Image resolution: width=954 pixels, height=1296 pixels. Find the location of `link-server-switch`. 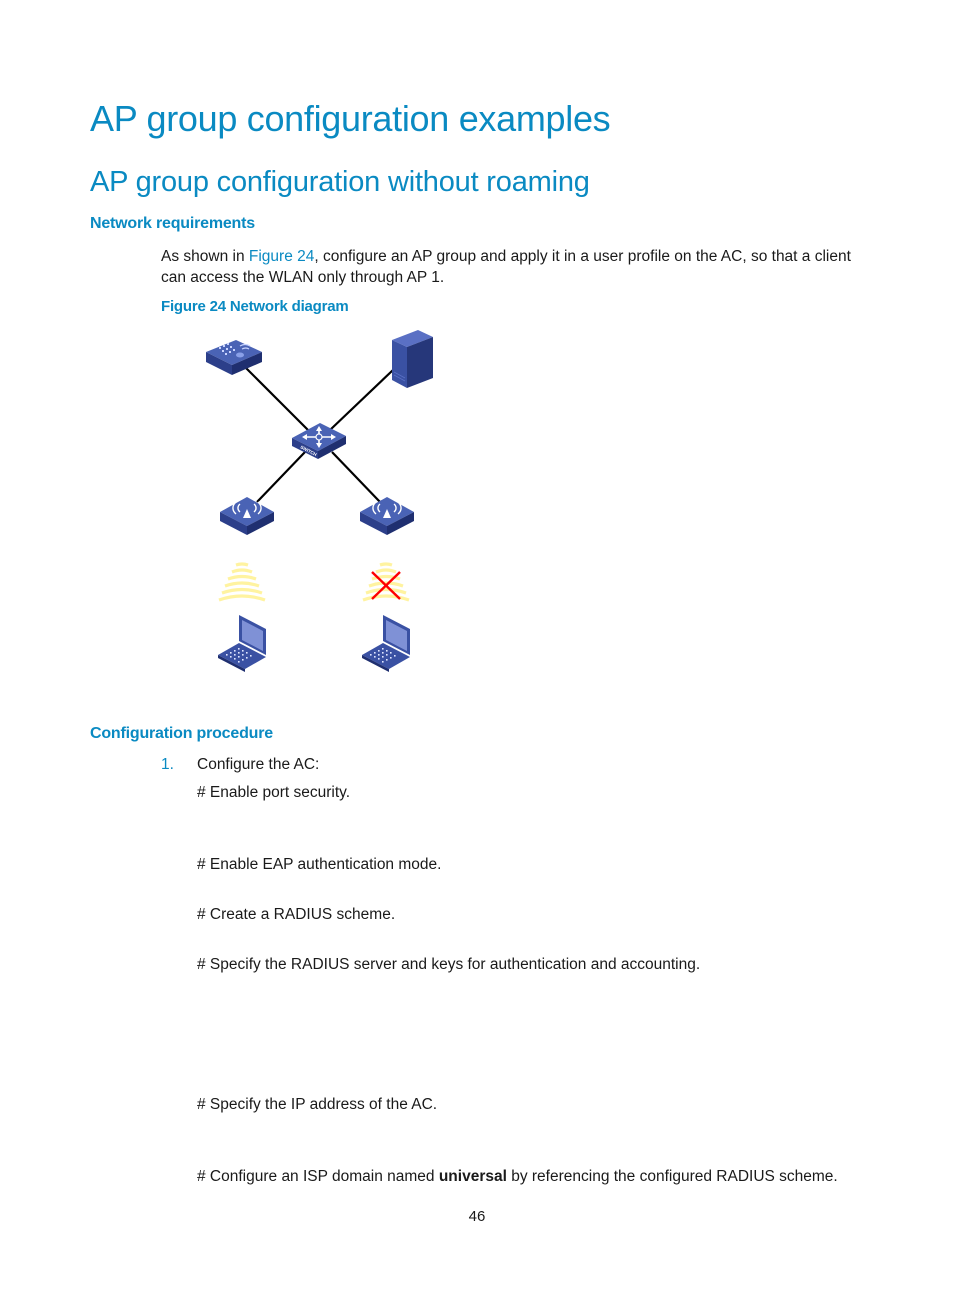

link-server-switch is located at coordinates (361, 400).